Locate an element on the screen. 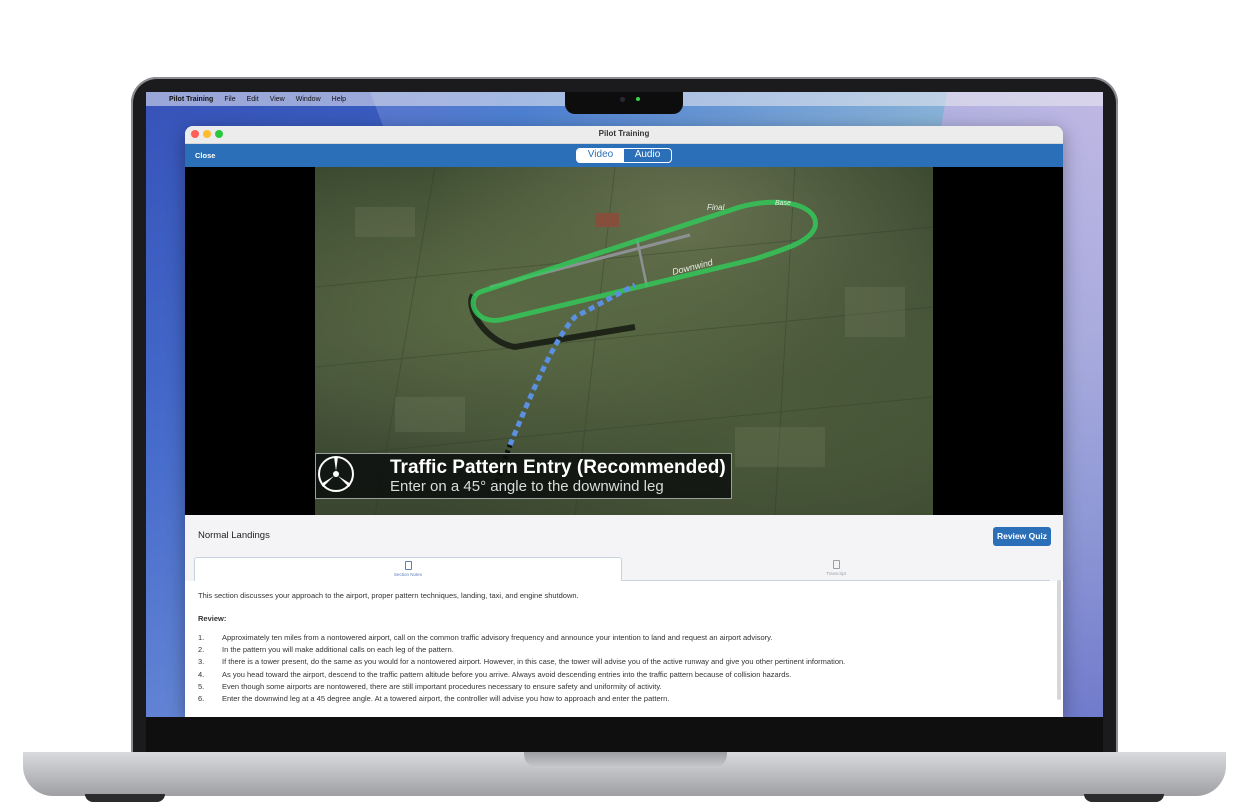  menubar-item-edit: Edit is located at coordinates (253, 99).